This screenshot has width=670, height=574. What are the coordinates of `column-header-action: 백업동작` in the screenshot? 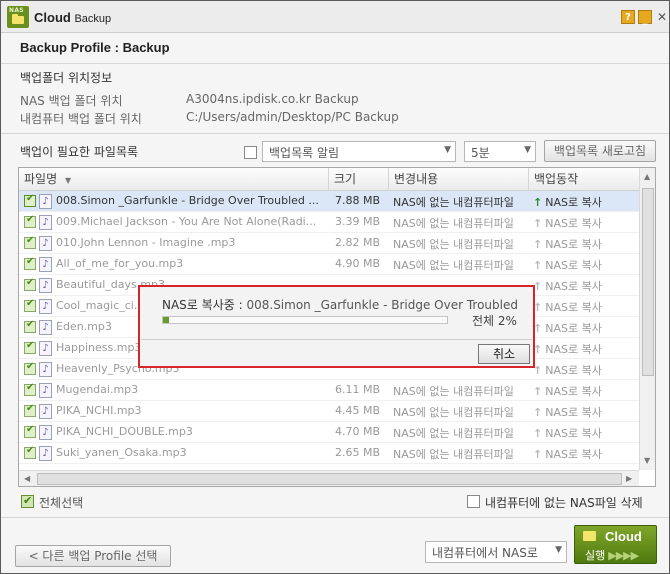 It's located at (584, 179).